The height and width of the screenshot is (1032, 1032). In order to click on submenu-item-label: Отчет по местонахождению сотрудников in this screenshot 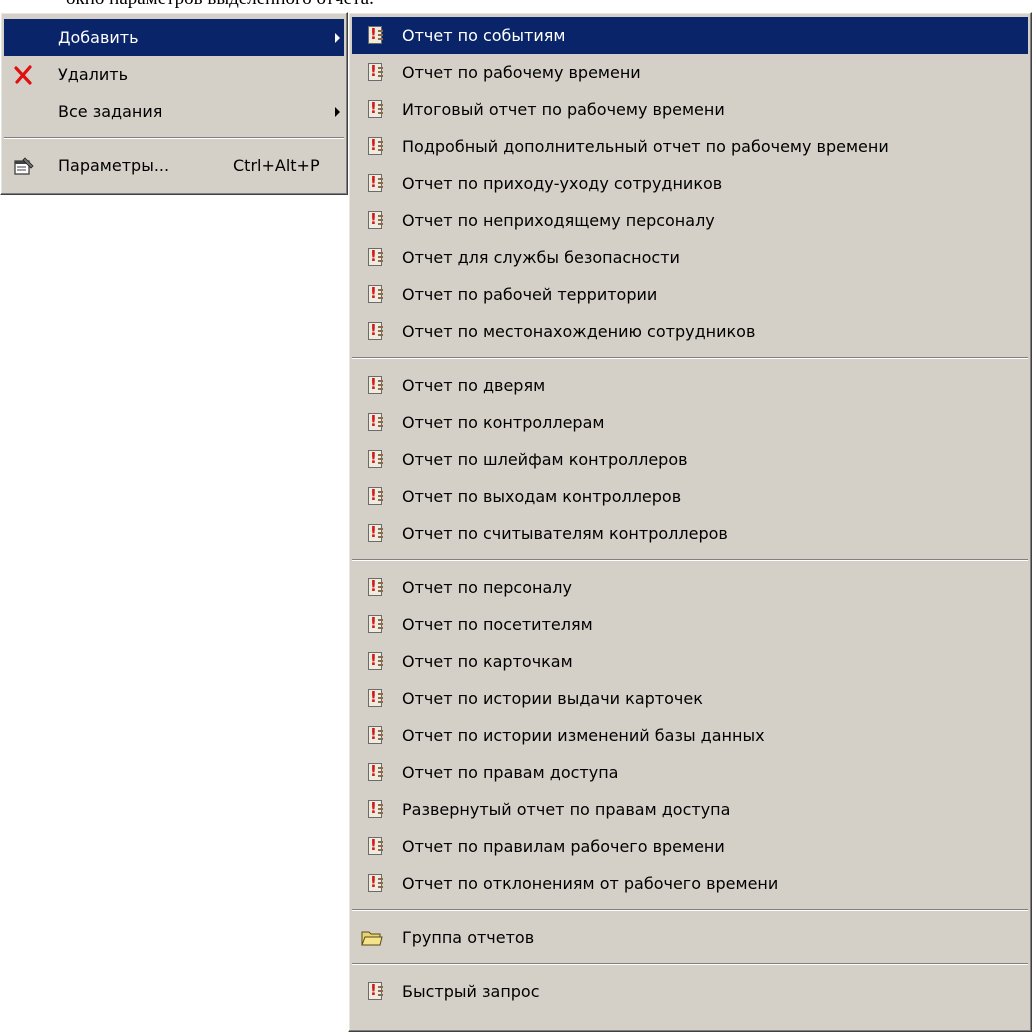, I will do `click(579, 331)`.